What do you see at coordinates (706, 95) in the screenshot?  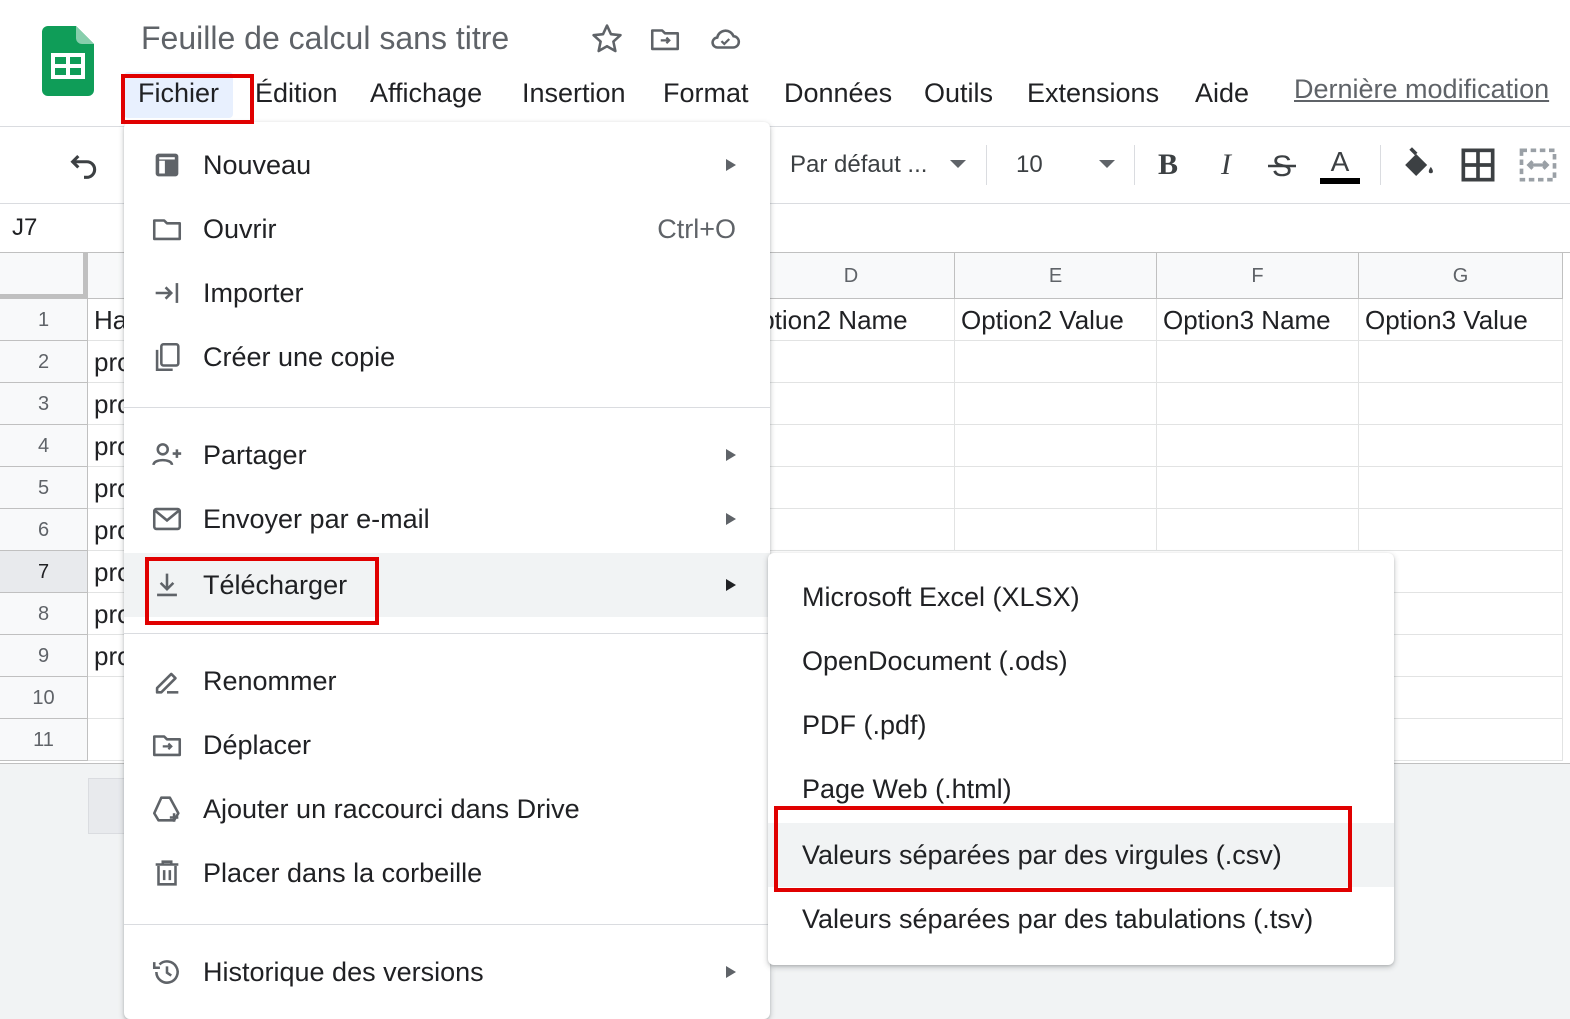 I see `menu-format: Format` at bounding box center [706, 95].